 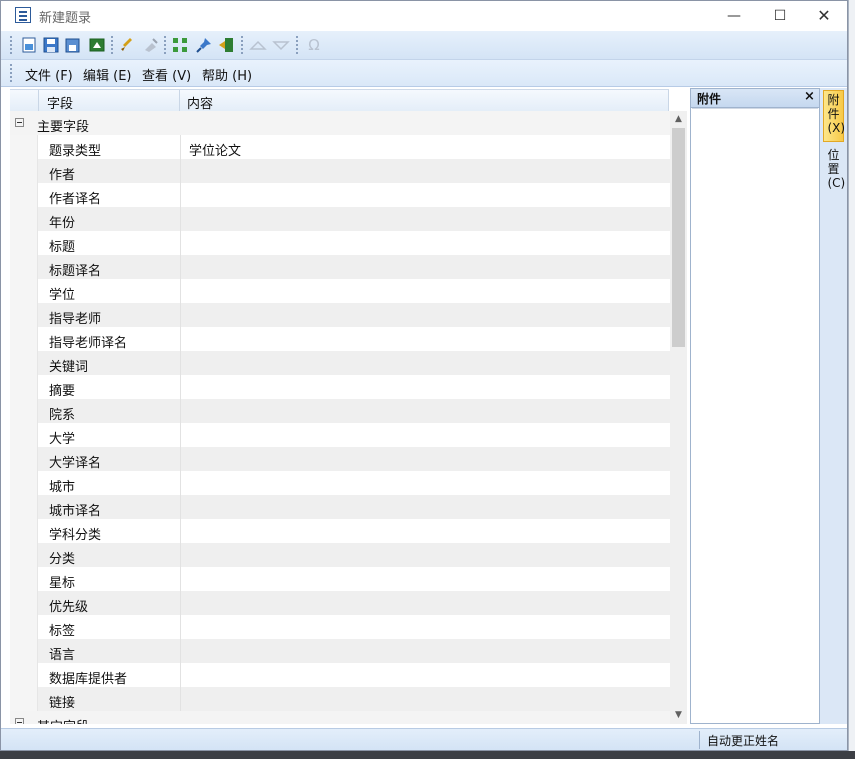 What do you see at coordinates (227, 74) in the screenshot?
I see `menu-help: 帮助 (H)` at bounding box center [227, 74].